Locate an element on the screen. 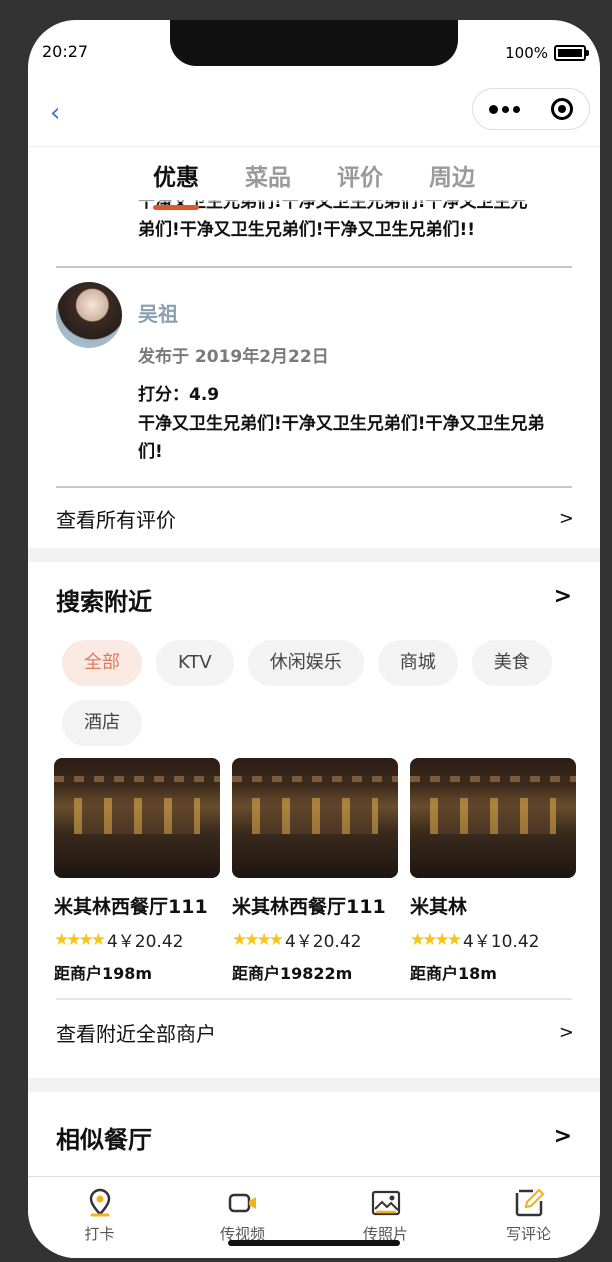 This screenshot has width=612, height=1262. merchant-card: 米其林西餐厅111 ★★★★ 4￥20.42 距商户198m is located at coordinates (137, 871).